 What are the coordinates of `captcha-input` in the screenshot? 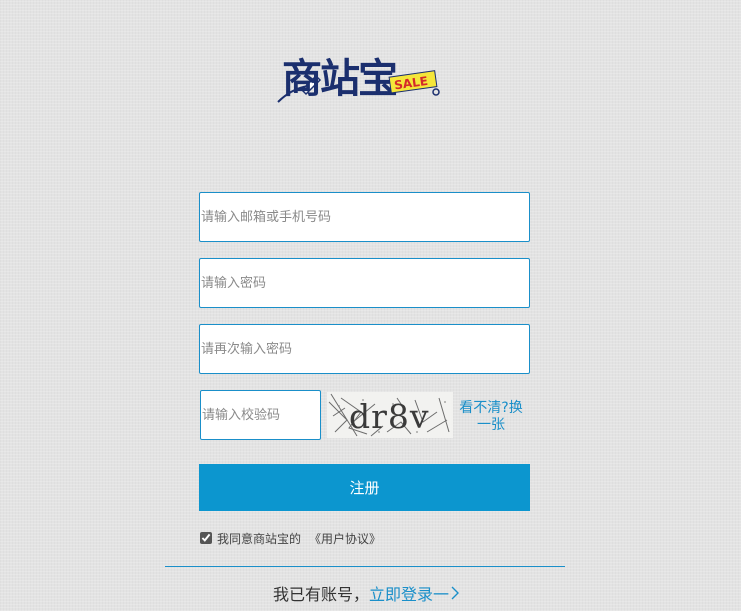 It's located at (260, 415).